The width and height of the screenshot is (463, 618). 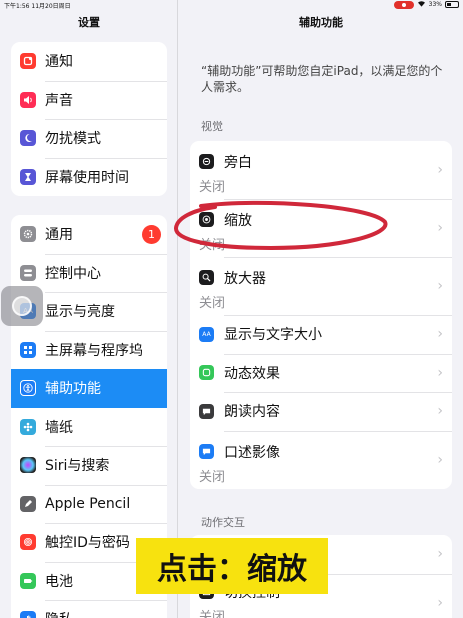 What do you see at coordinates (28, 465) in the screenshot?
I see `siri-icon` at bounding box center [28, 465].